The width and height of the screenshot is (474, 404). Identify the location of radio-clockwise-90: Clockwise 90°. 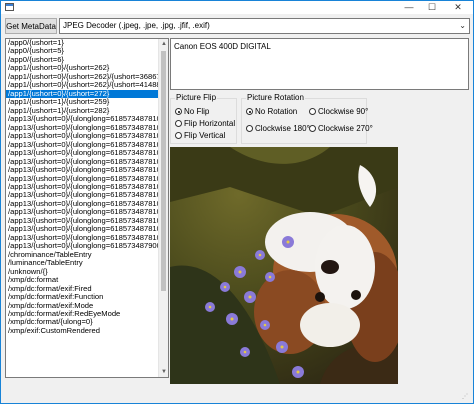
(338, 111).